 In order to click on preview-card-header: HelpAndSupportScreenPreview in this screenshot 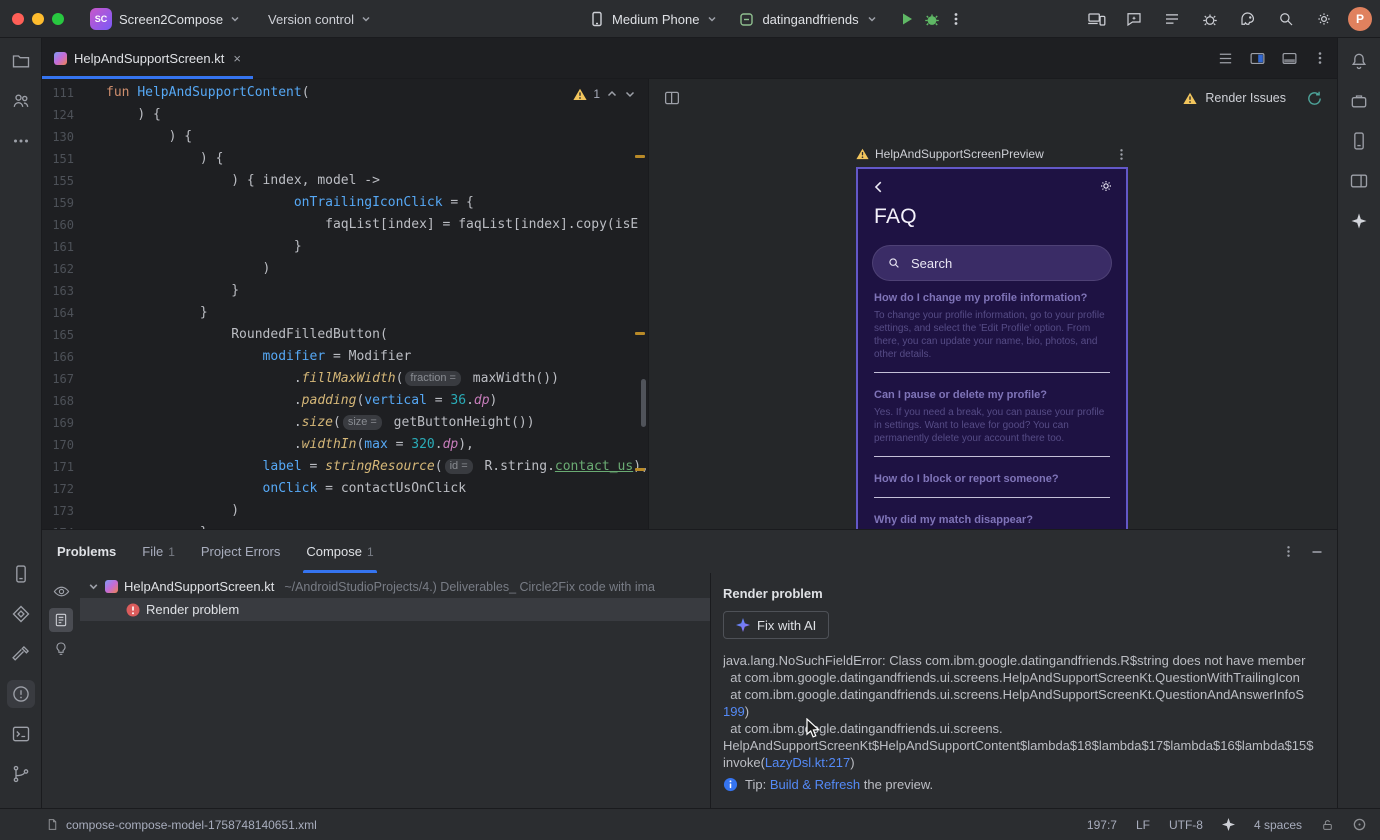, I will do `click(992, 154)`.